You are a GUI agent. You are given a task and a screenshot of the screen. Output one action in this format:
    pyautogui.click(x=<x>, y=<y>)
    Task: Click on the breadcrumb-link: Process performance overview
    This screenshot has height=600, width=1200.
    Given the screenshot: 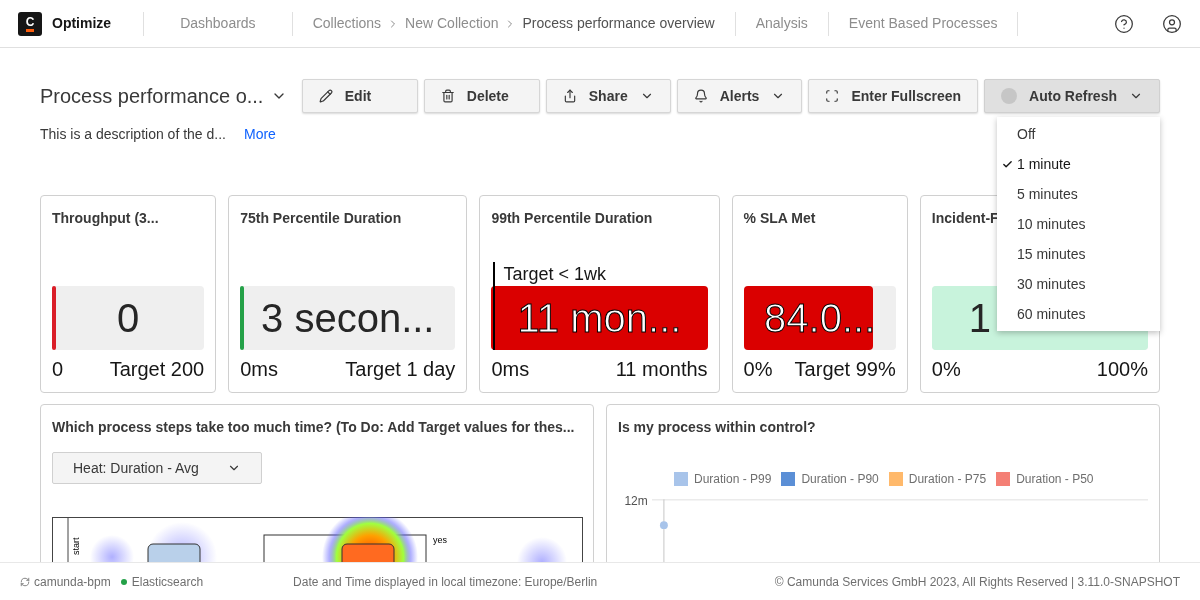 What is the action you would take?
    pyautogui.click(x=618, y=23)
    